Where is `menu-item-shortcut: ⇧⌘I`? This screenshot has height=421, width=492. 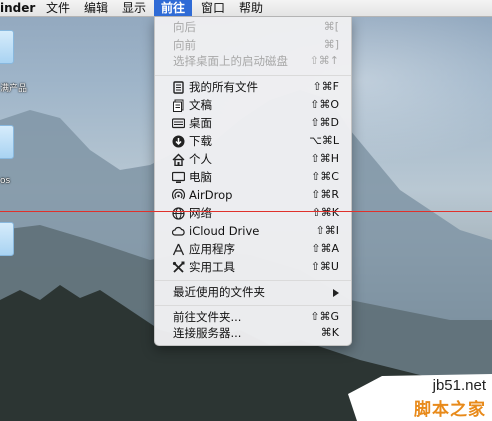
menu-item-shortcut: ⇧⌘I is located at coordinates (327, 230).